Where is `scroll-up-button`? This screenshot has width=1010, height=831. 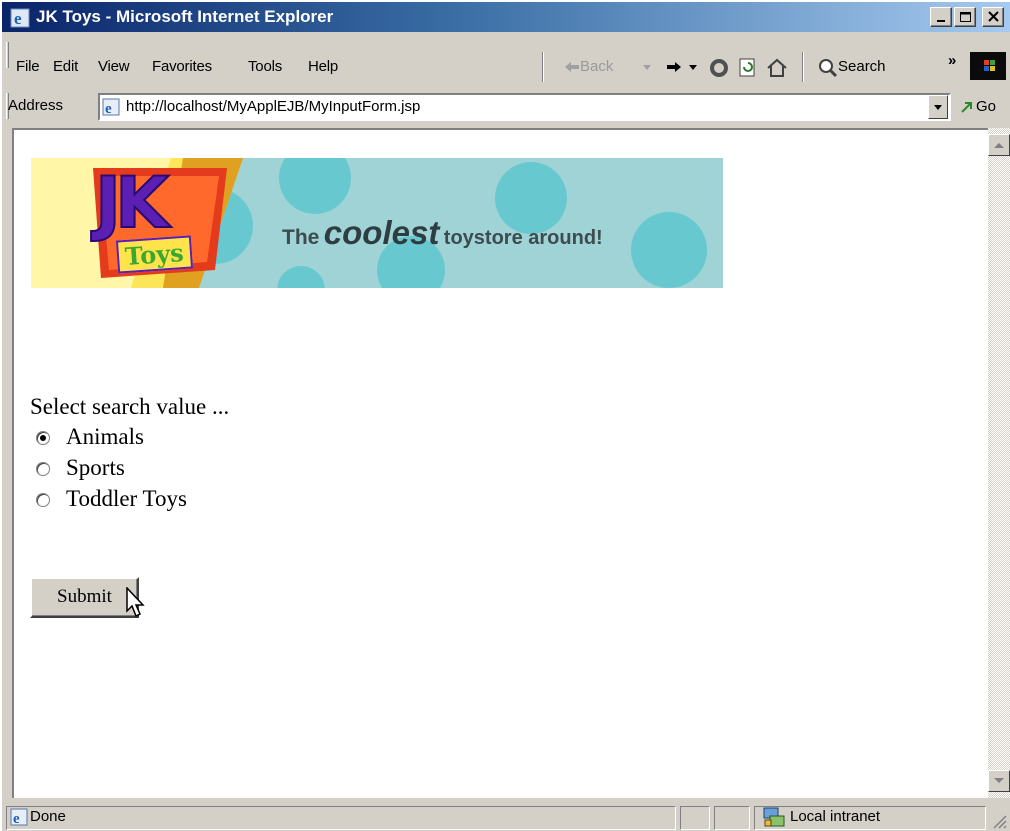
scroll-up-button is located at coordinates (999, 145).